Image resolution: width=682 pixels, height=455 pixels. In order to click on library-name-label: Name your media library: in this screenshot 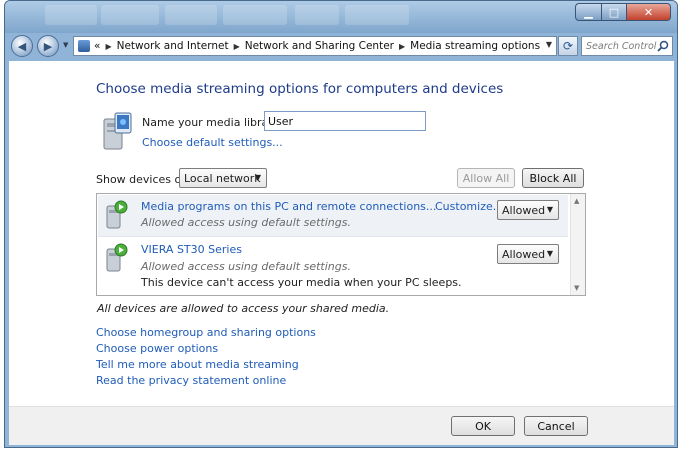, I will do `click(212, 122)`.